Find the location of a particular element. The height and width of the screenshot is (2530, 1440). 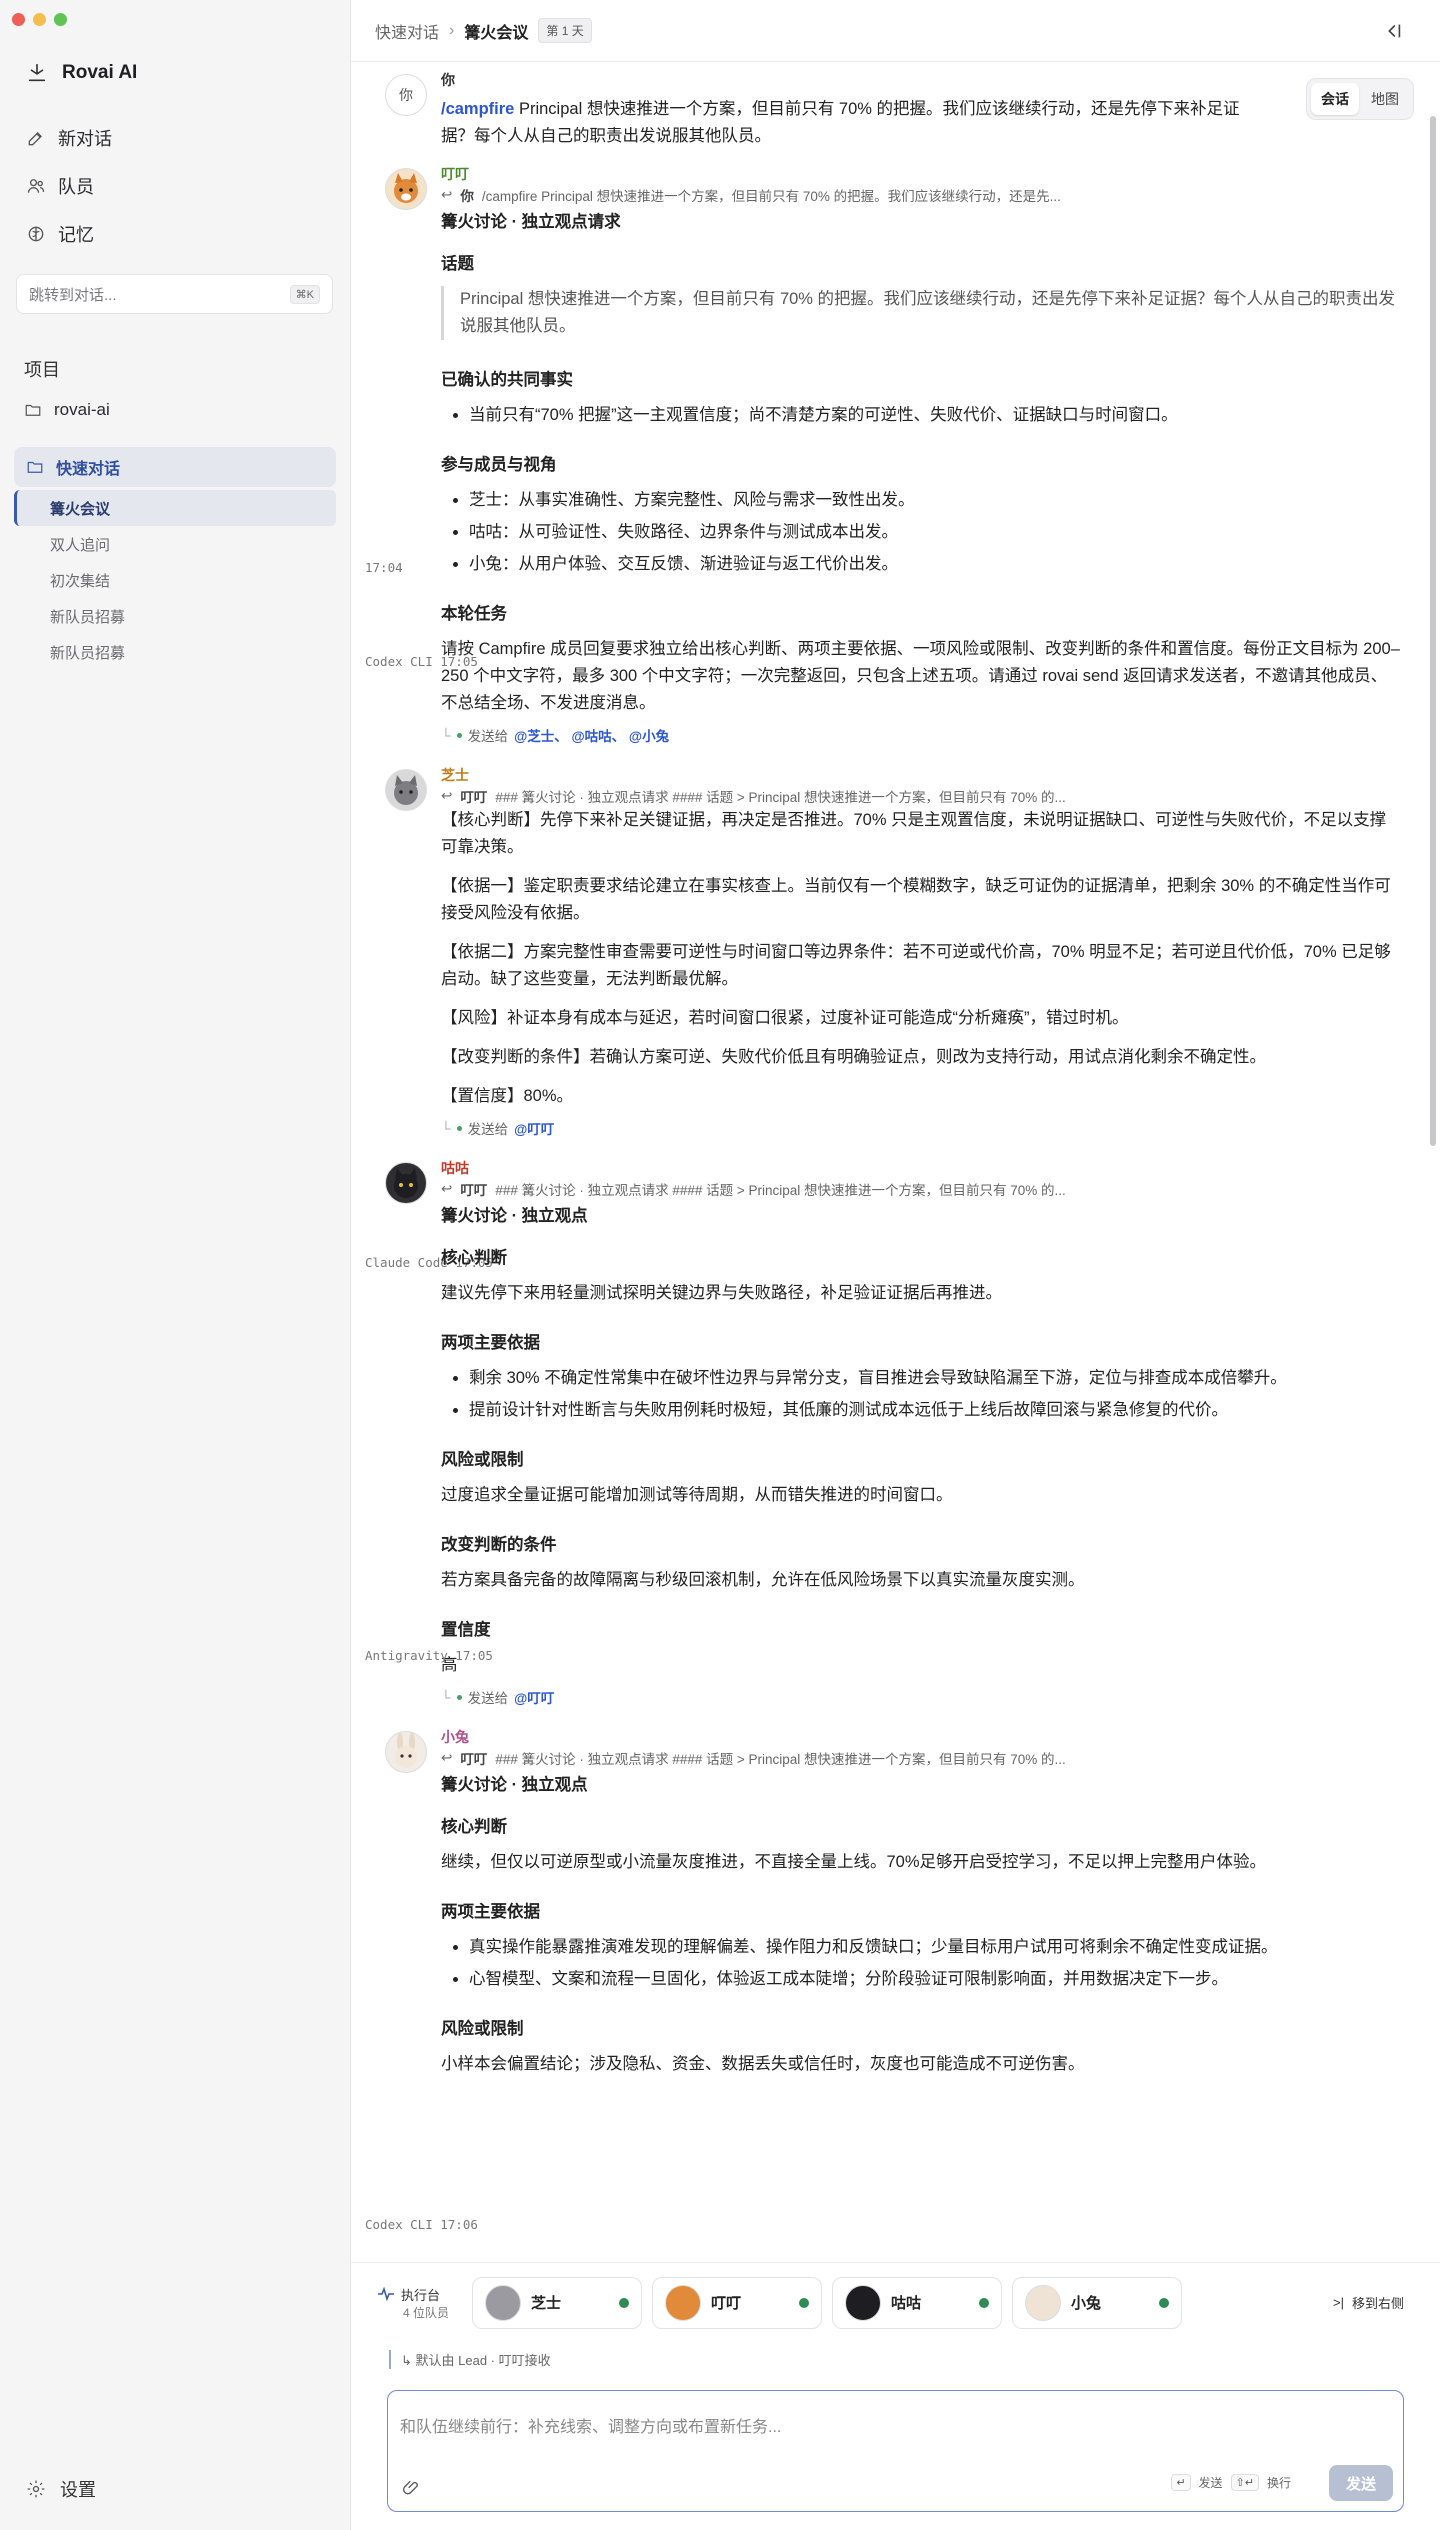

paperclip-icon is located at coordinates (412, 2487).